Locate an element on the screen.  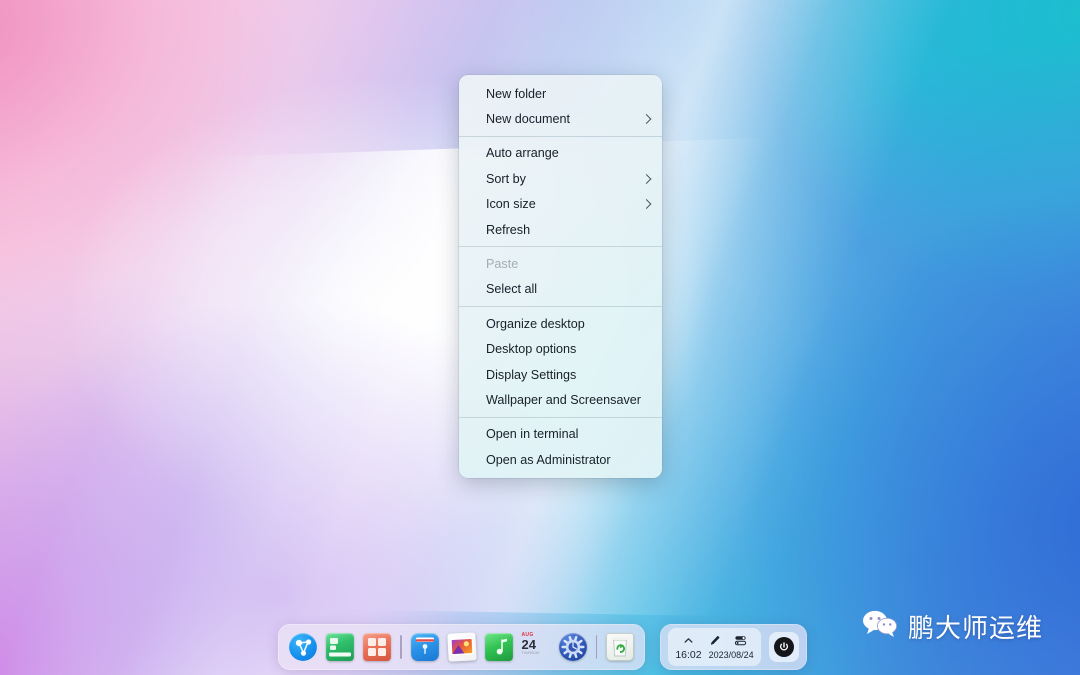
menu-item-display-settings: Display Settings is located at coordinates (560, 374).